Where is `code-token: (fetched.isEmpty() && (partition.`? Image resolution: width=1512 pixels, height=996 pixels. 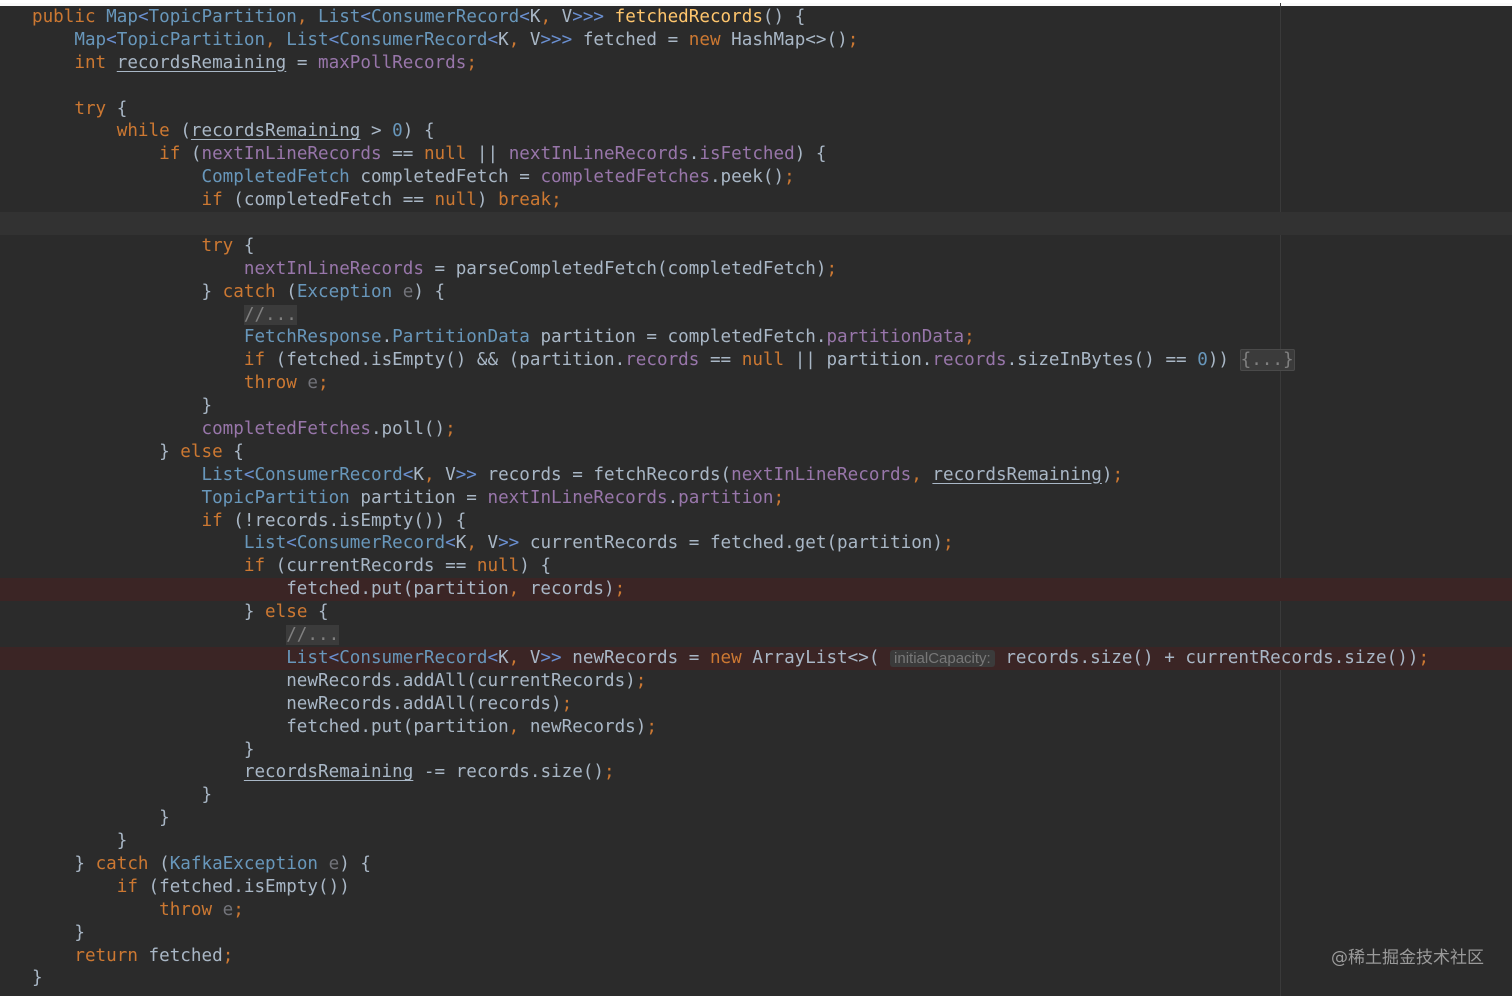
code-token: (fetched.isEmpty() && (partition. is located at coordinates (450, 360).